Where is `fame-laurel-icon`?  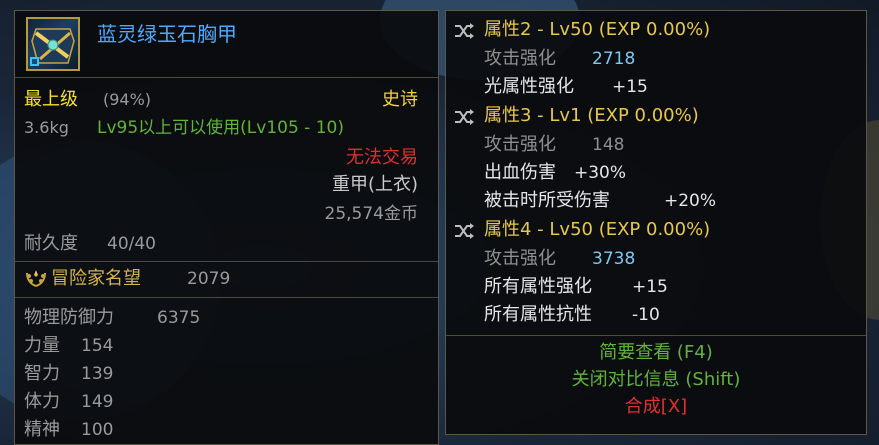
fame-laurel-icon is located at coordinates (36, 278).